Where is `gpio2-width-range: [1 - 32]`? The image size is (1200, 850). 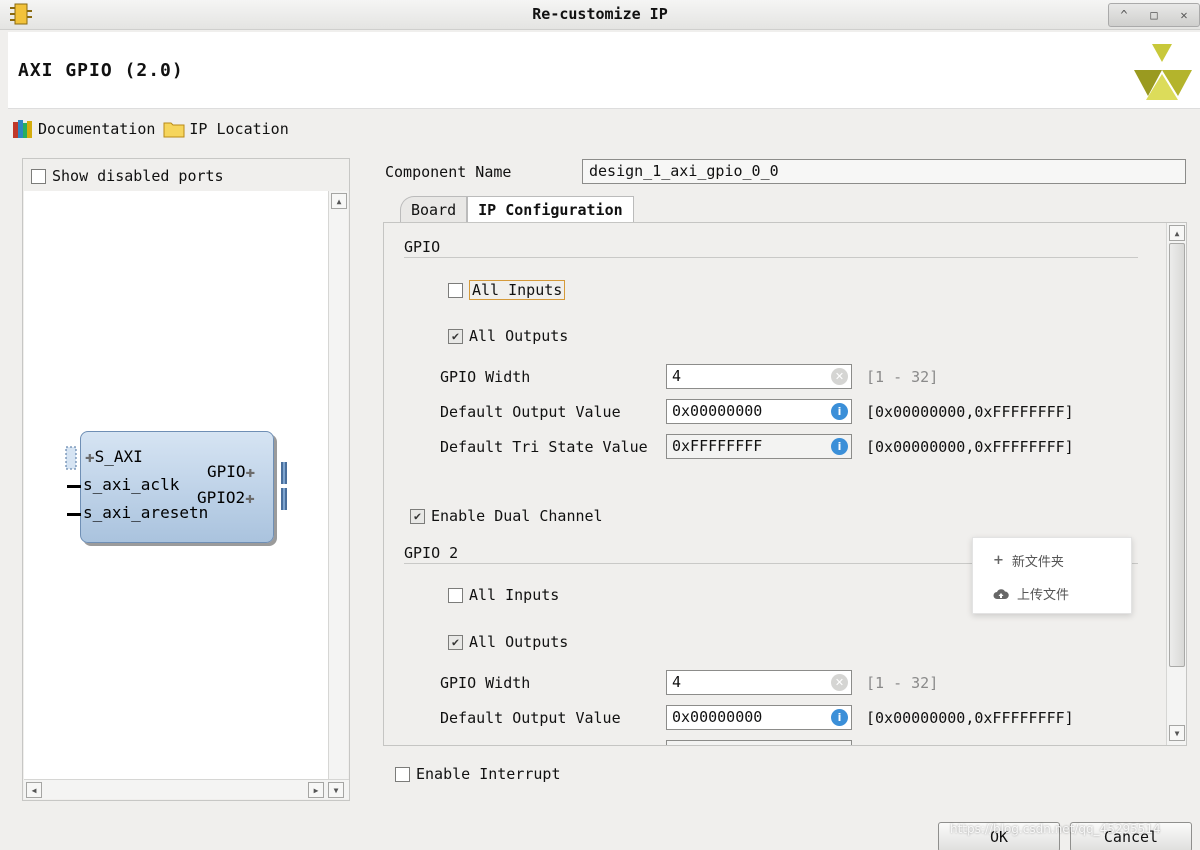
gpio2-width-range: [1 - 32] is located at coordinates (902, 683).